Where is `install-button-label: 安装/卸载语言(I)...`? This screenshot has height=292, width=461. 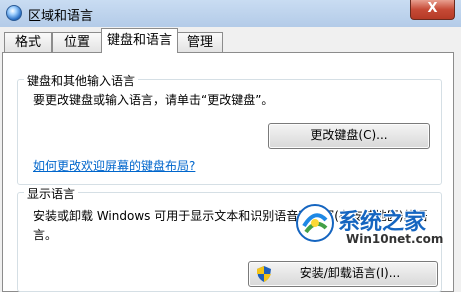 install-button-label: 安装/卸载语言(I)... is located at coordinates (350, 273).